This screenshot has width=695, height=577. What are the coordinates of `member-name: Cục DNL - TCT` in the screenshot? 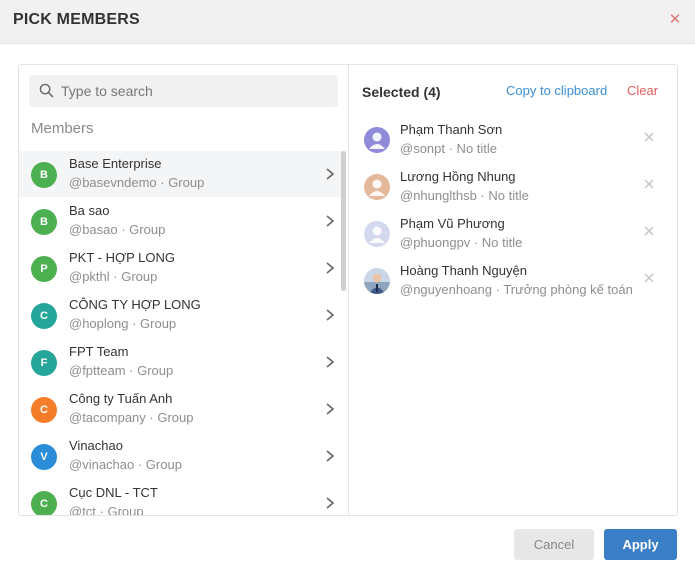 It's located at (113, 492).